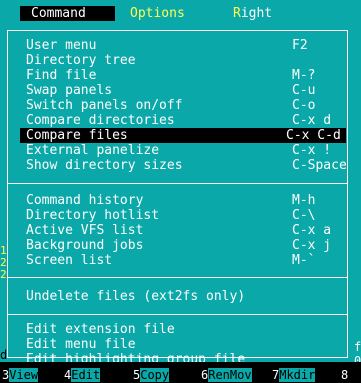  I want to click on menu-item-undelete-files: Undelete files (ext2fs only), so click(184, 296).